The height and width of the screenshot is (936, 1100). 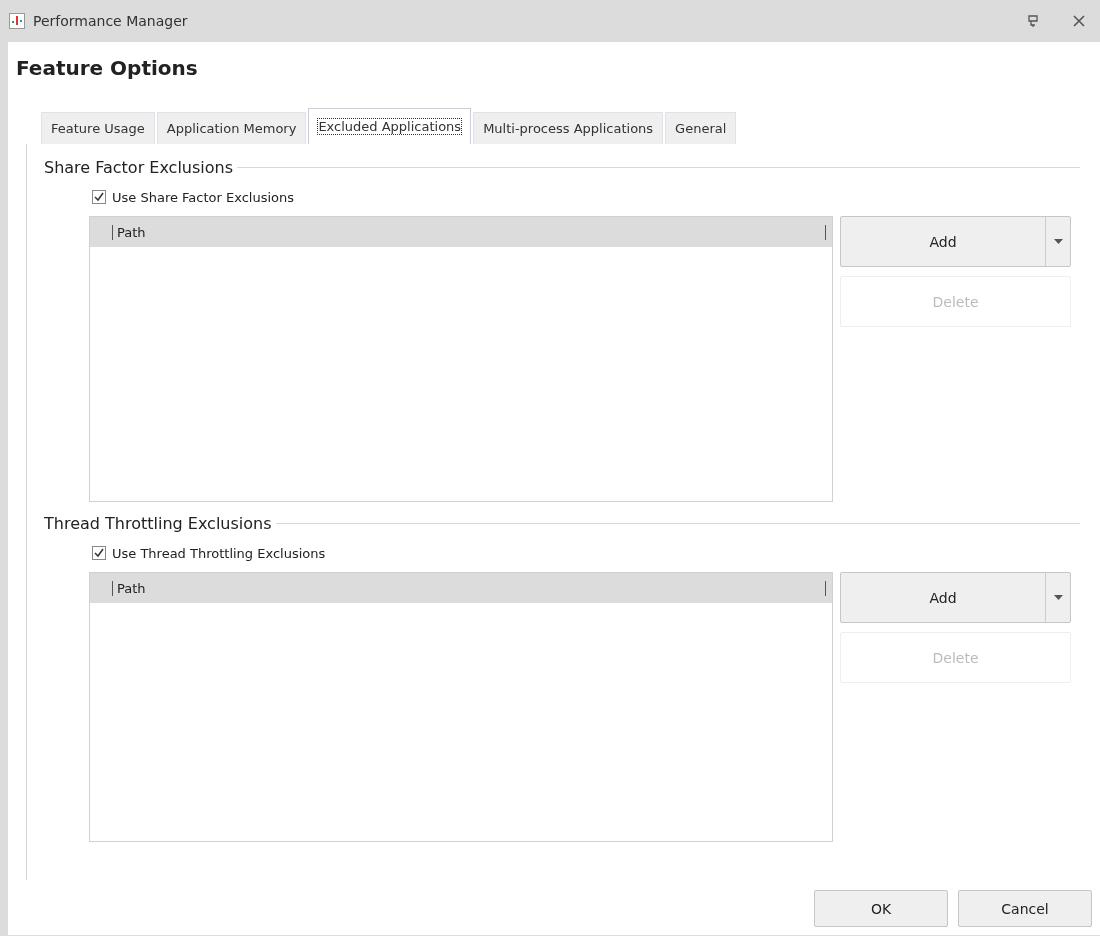 What do you see at coordinates (881, 908) in the screenshot?
I see `dialog-button: OK` at bounding box center [881, 908].